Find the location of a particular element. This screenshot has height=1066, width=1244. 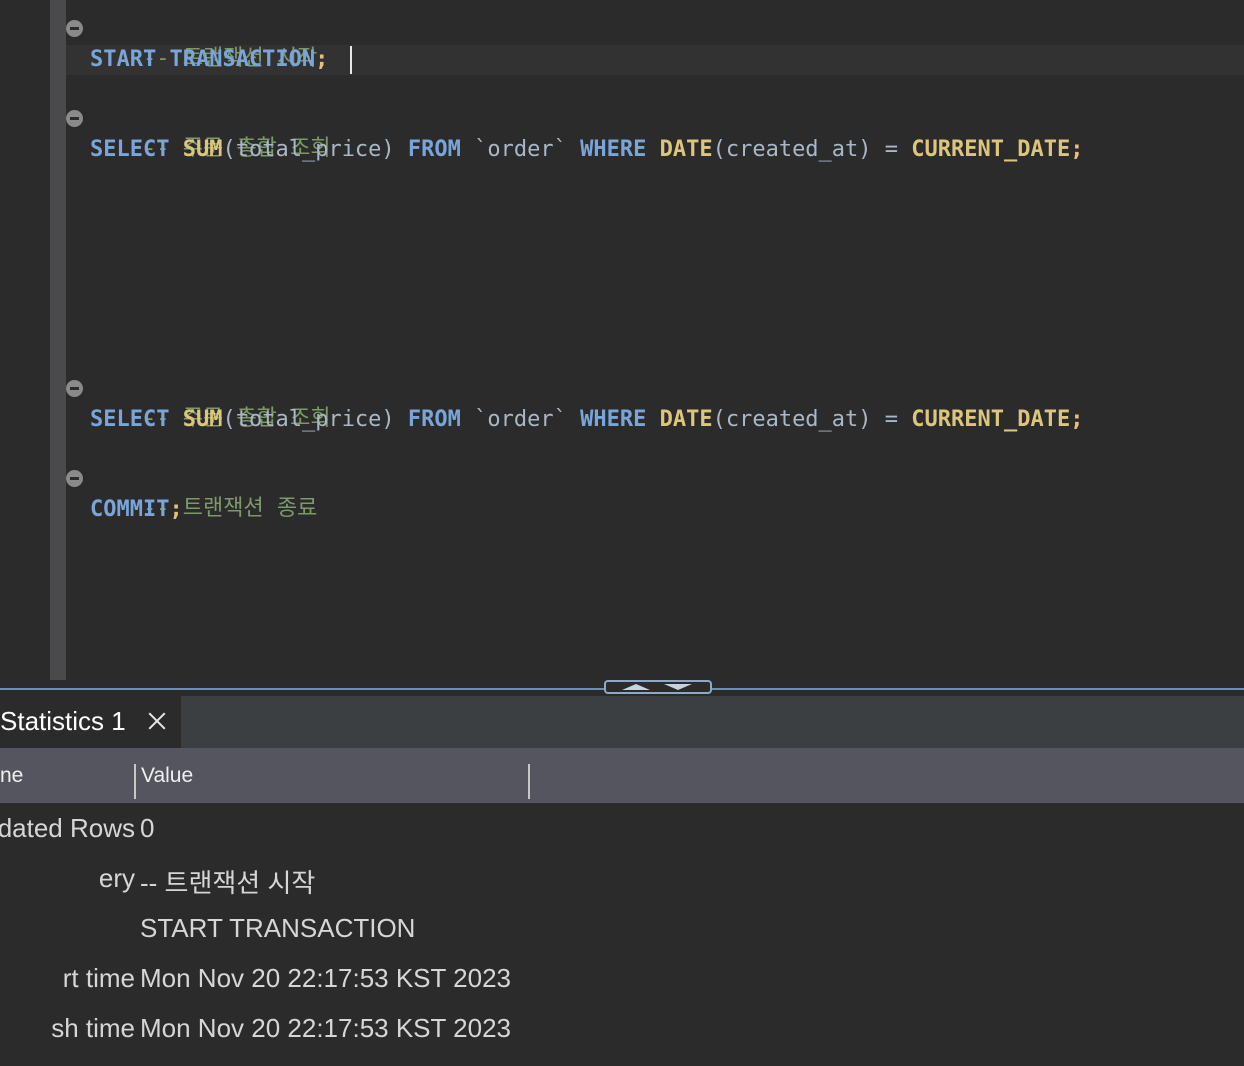

sql-keyword: COMMIT is located at coordinates (130, 509).